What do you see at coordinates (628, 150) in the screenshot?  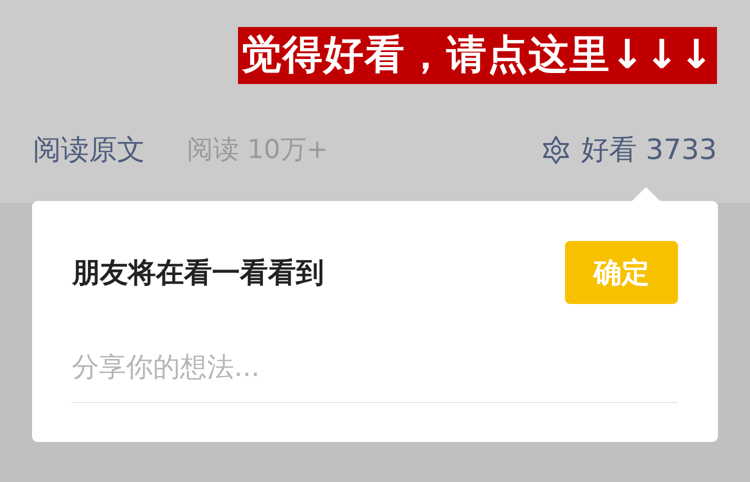 I see `like-button: 好看 3733` at bounding box center [628, 150].